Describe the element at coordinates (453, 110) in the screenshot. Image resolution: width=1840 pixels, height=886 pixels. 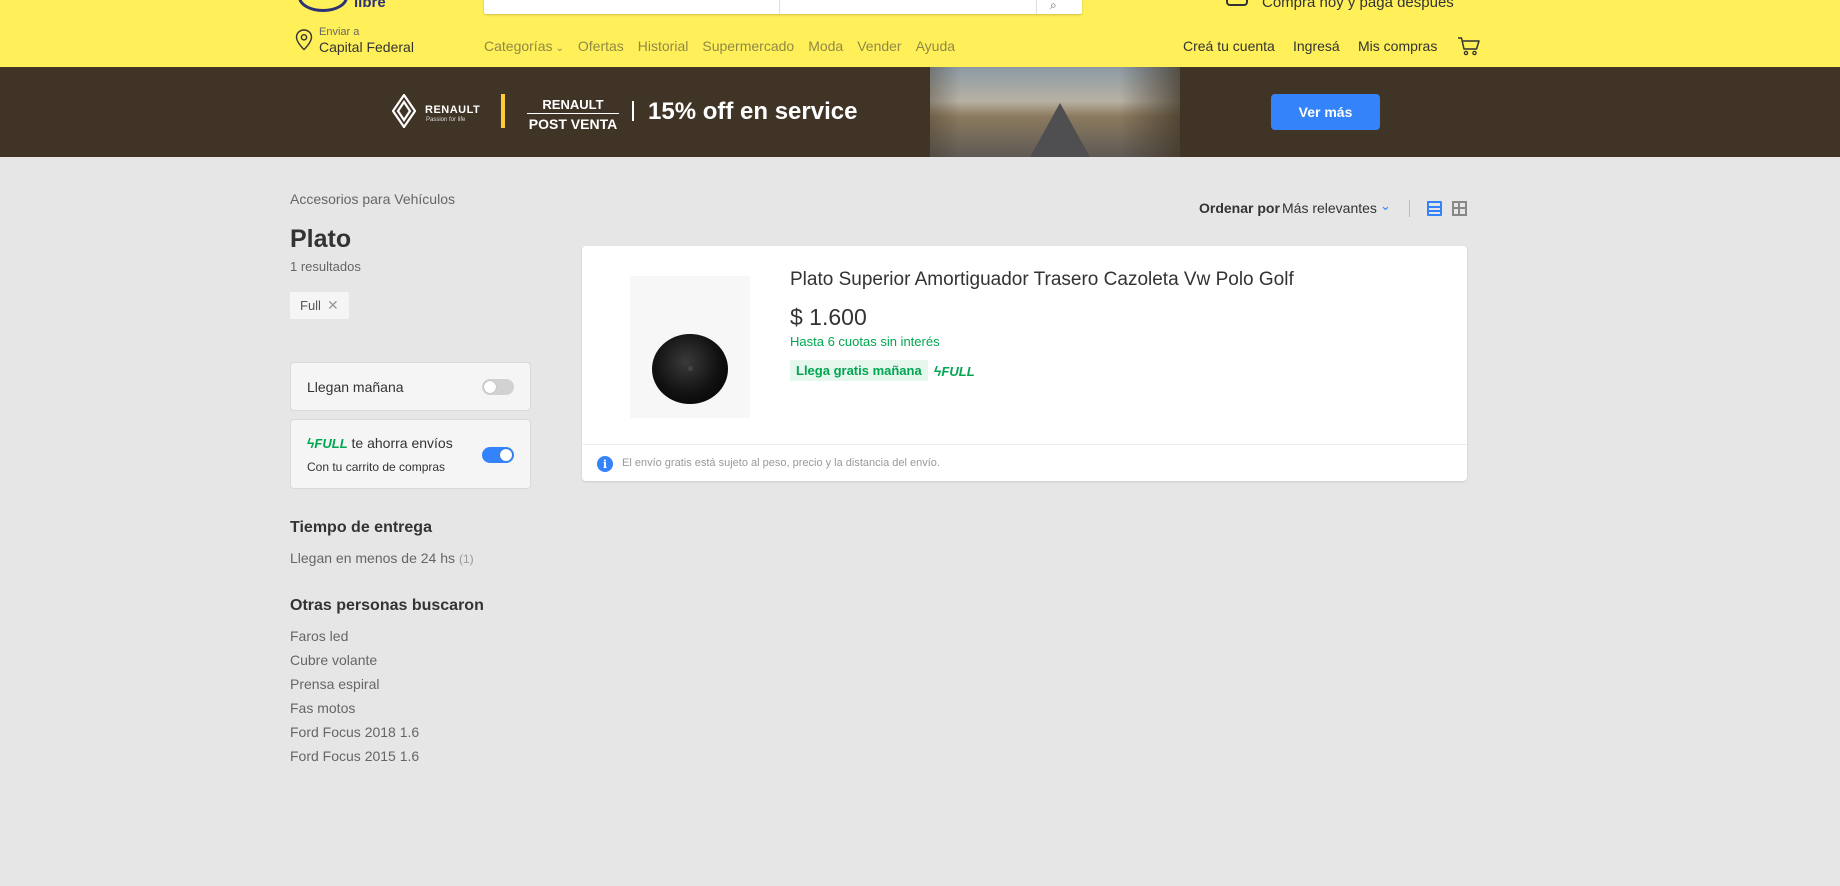
I see `renault-brand-text: RENAULT` at that location.